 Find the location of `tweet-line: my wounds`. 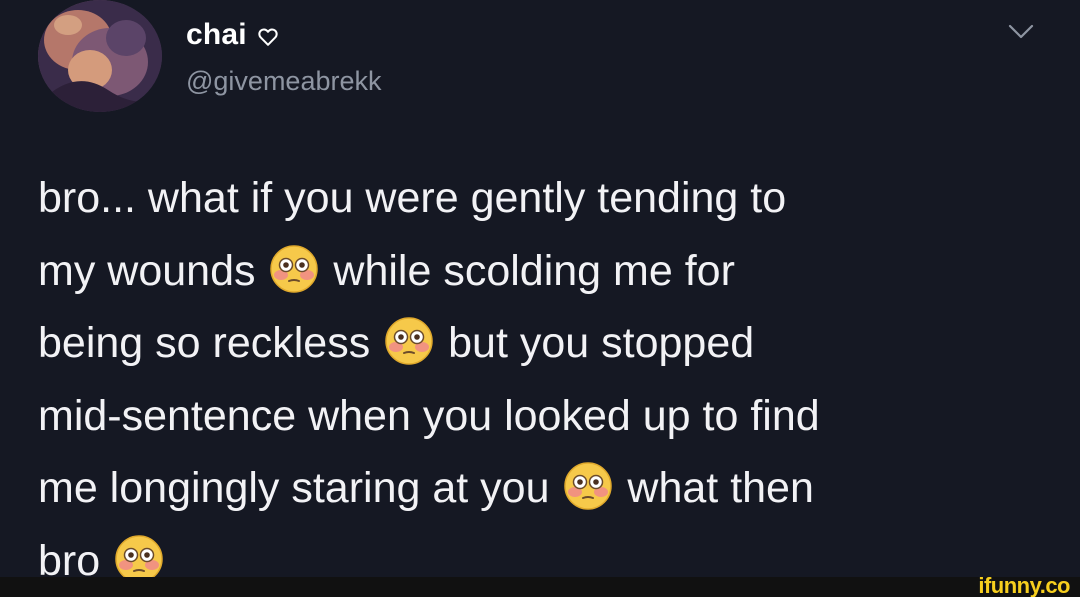

tweet-line: my wounds is located at coordinates (147, 270).